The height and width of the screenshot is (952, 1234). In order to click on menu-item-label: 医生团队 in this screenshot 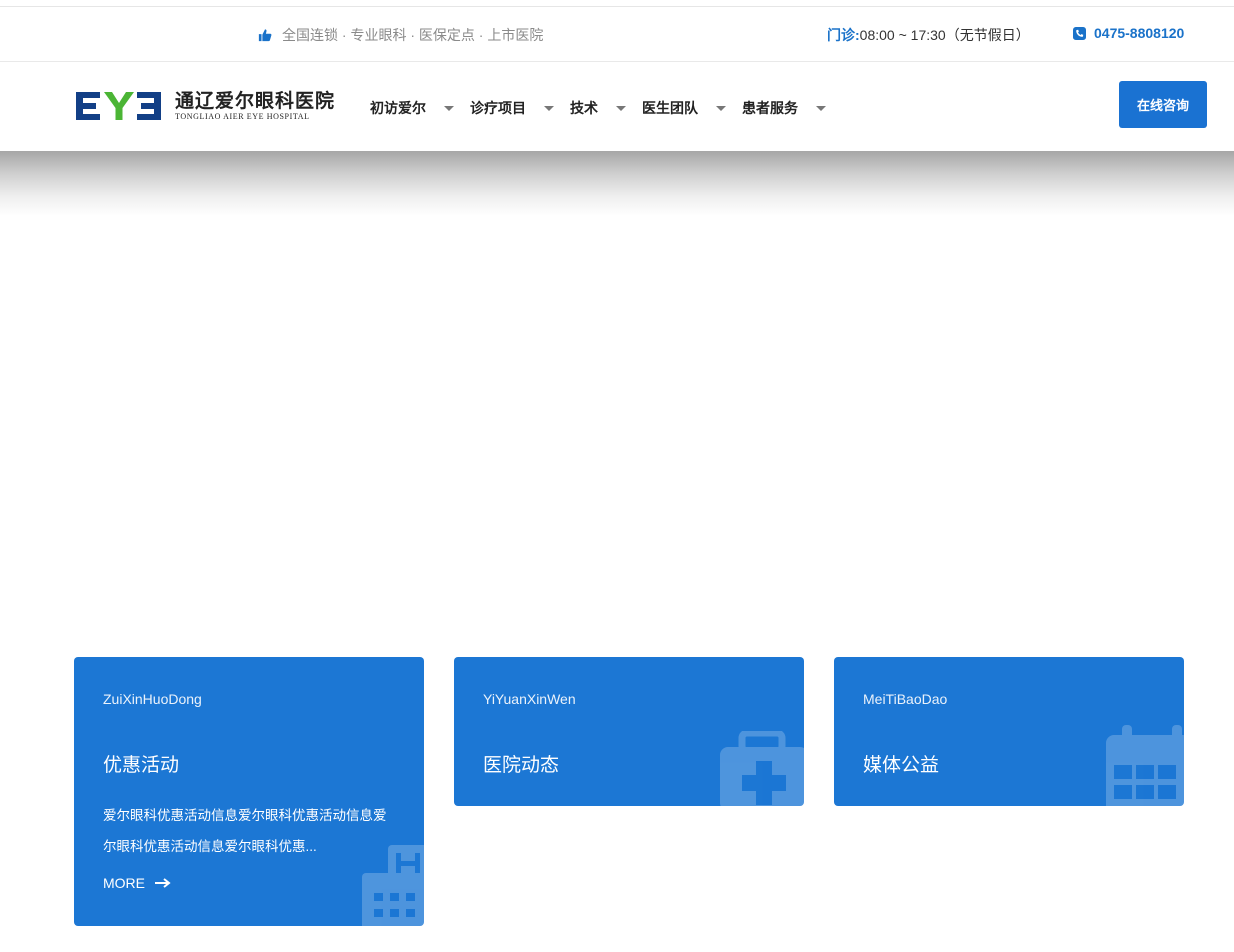, I will do `click(670, 108)`.